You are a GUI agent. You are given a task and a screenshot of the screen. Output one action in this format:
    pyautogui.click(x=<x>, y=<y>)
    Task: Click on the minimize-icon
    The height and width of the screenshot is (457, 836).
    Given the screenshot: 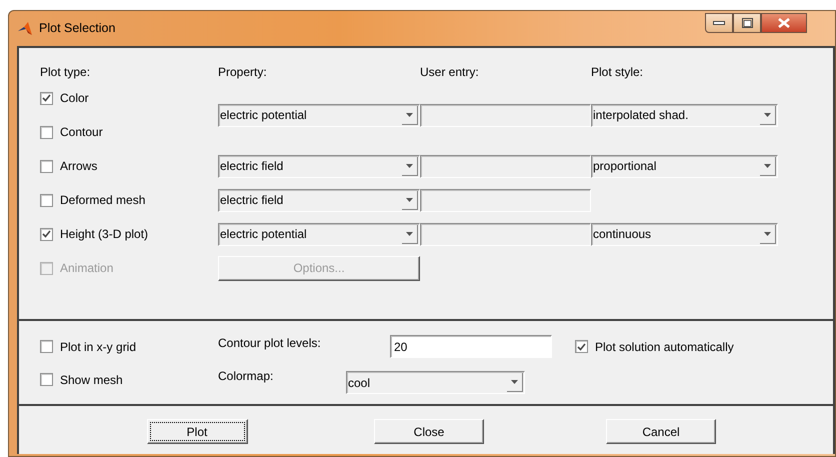 What is the action you would take?
    pyautogui.click(x=719, y=23)
    